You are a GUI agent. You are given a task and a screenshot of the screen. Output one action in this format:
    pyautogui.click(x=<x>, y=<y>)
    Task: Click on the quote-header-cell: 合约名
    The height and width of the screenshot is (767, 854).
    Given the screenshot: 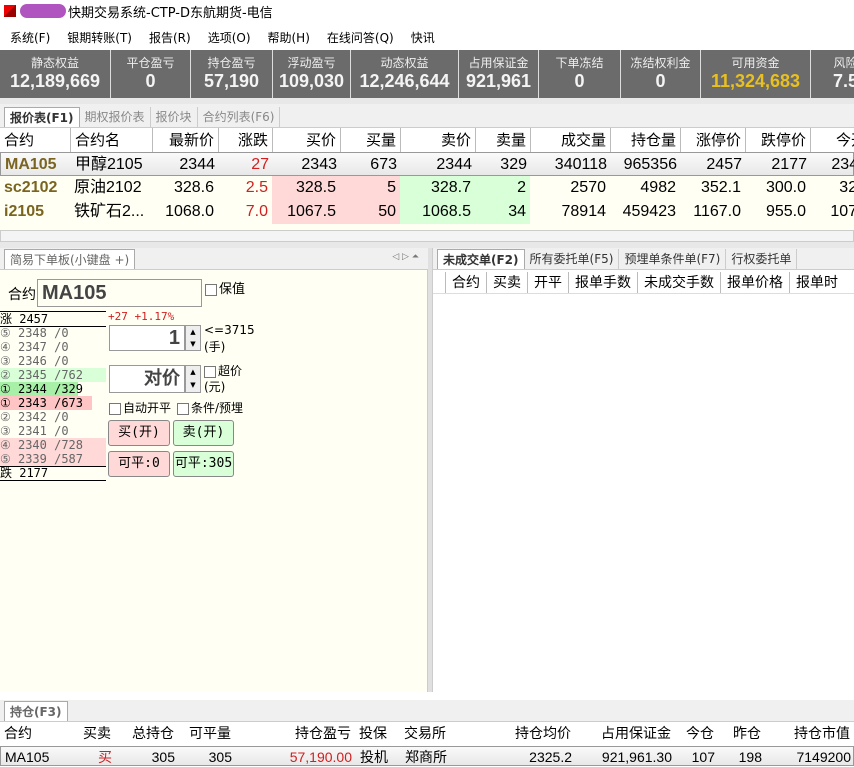 What is the action you would take?
    pyautogui.click(x=111, y=140)
    